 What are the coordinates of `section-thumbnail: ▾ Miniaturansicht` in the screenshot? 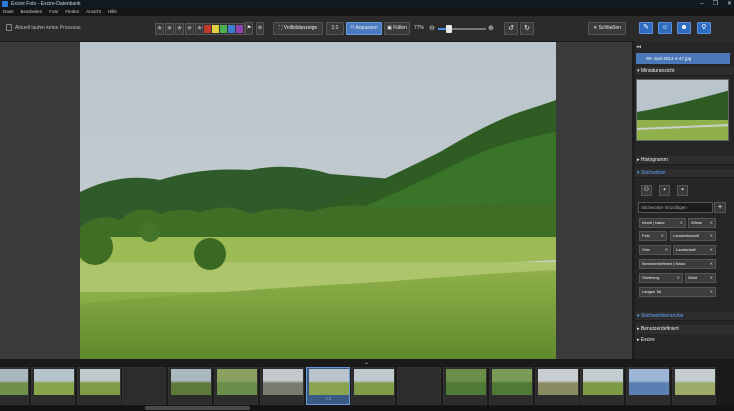 It's located at (684, 71).